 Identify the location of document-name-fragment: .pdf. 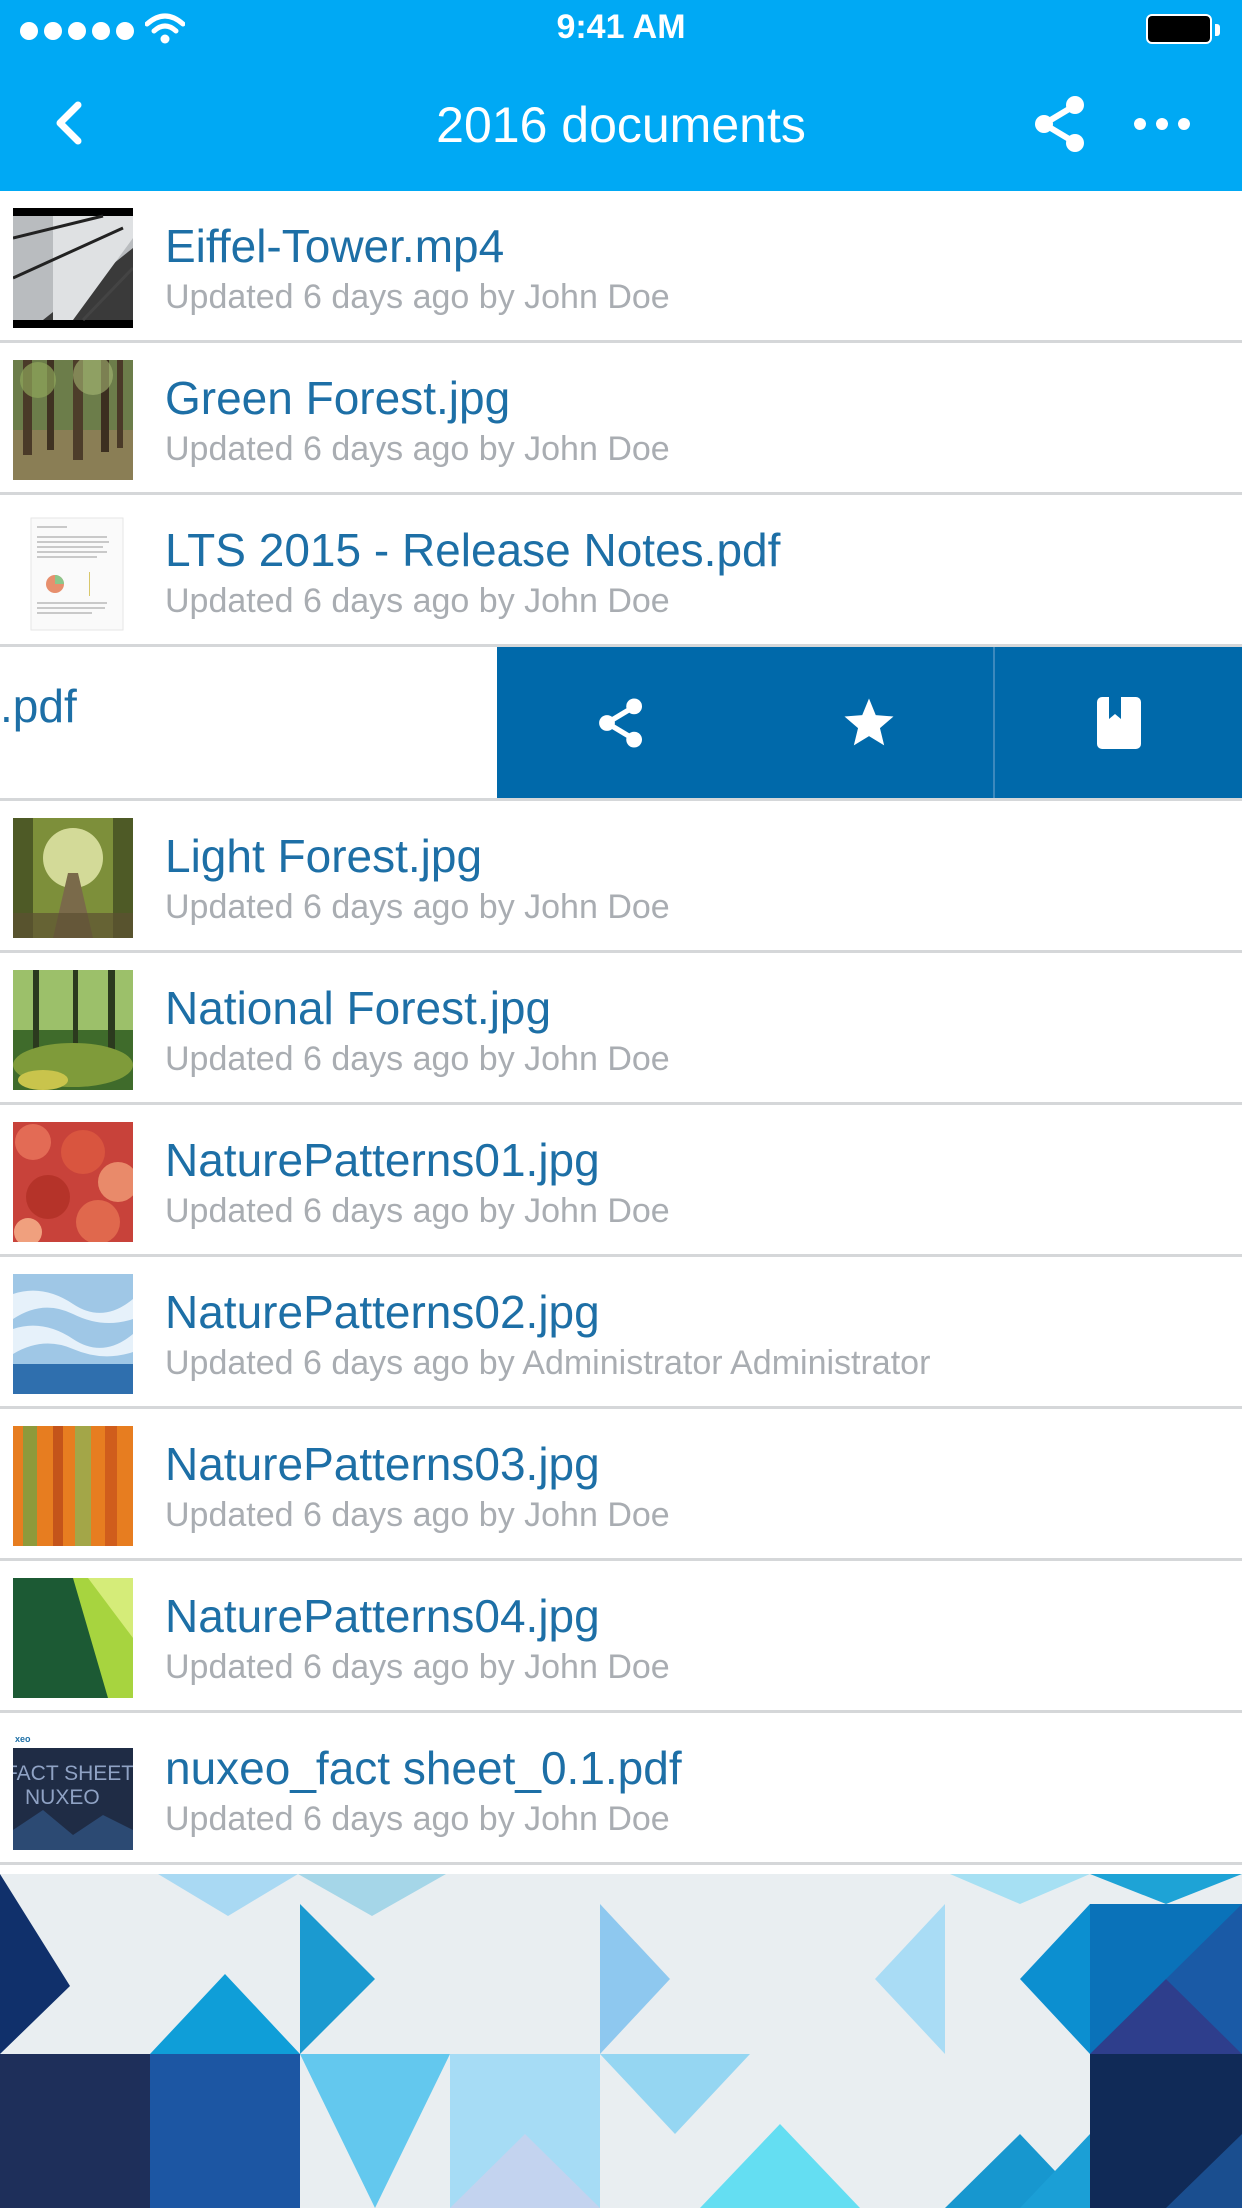
(38, 706).